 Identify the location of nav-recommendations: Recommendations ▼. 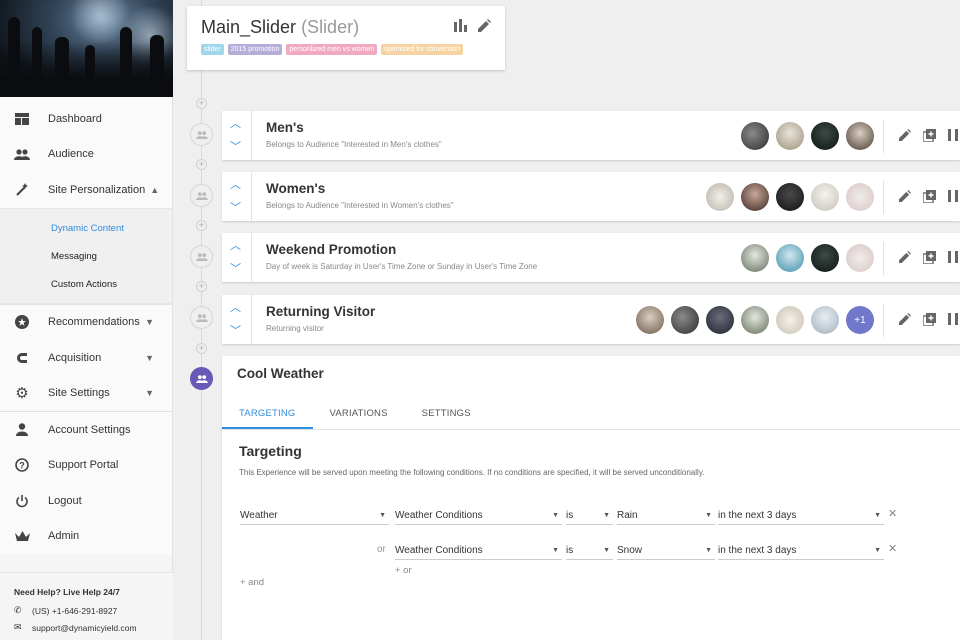
(86, 323).